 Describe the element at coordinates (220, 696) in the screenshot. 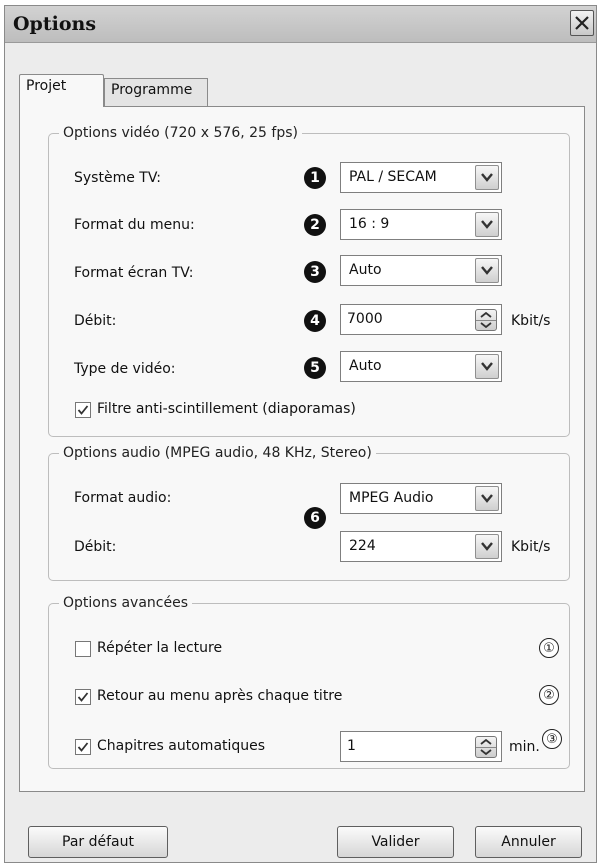

I see `return-to-menu-label: Retour au menu après chaque titre` at that location.